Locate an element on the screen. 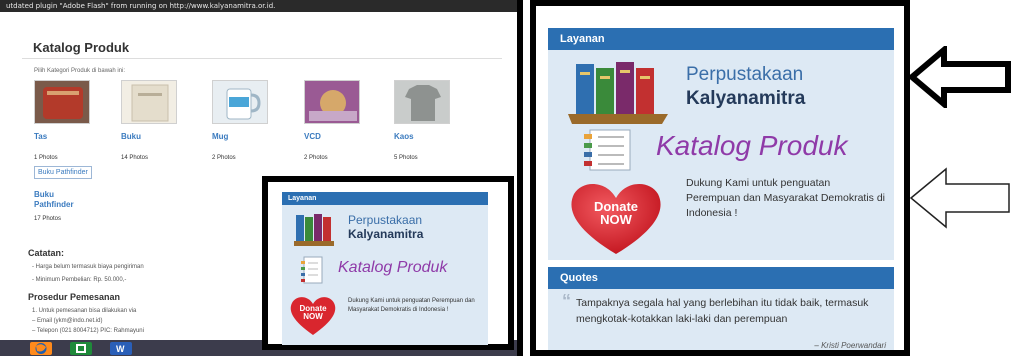  layanan-header: Layanan is located at coordinates (721, 39).